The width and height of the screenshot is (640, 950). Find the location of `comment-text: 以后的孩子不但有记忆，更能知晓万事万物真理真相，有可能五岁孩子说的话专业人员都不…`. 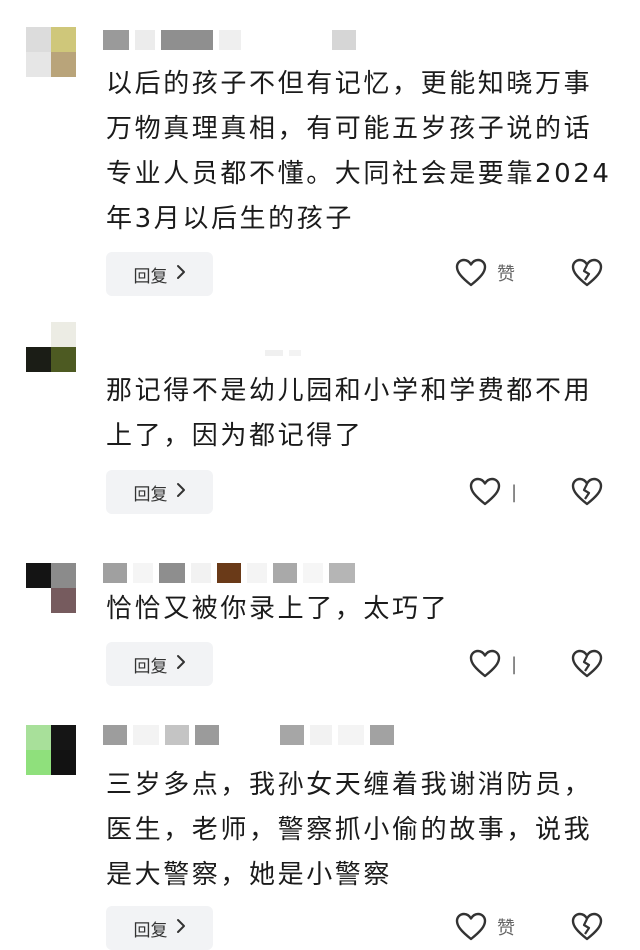

comment-text: 以后的孩子不但有记忆，更能知晓万事万物真理真相，有可能五岁孩子说的话专业人员都不… is located at coordinates (359, 151).